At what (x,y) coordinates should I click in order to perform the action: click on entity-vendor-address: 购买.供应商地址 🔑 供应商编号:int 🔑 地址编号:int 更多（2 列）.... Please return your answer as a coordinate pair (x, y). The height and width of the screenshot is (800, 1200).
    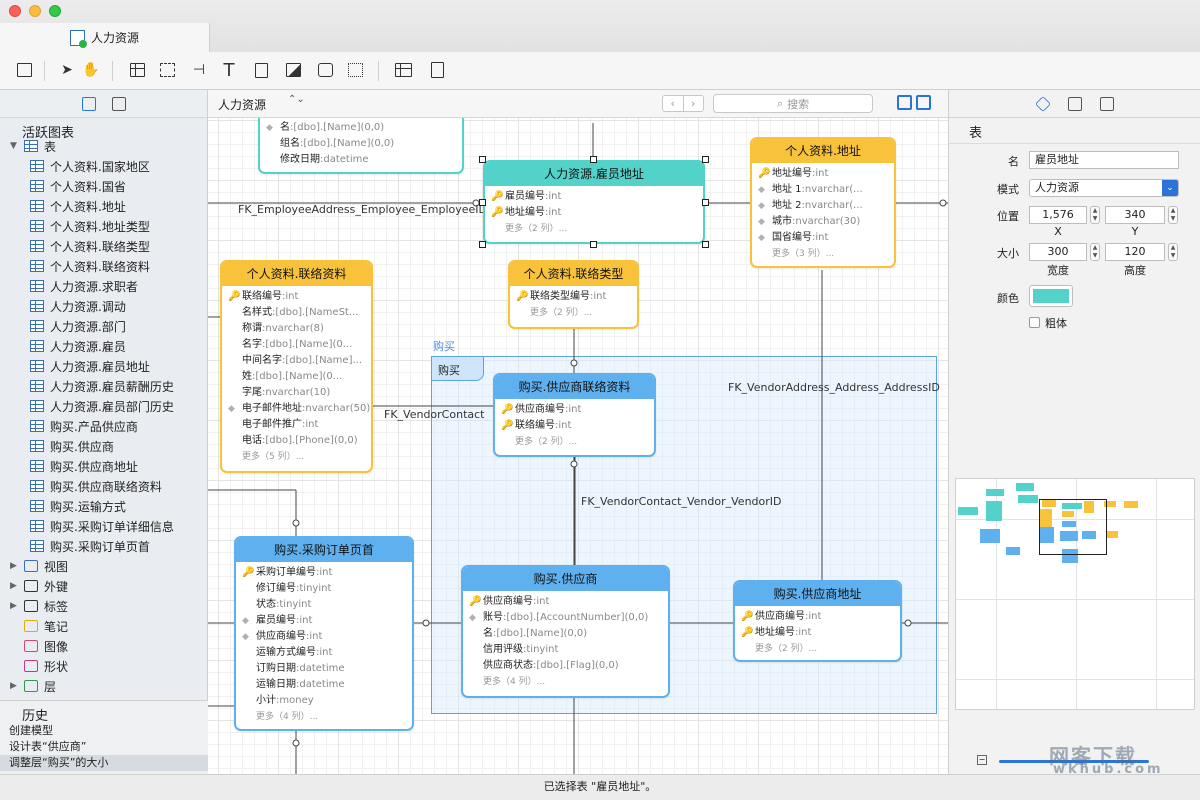
    Looking at the image, I should click on (817, 621).